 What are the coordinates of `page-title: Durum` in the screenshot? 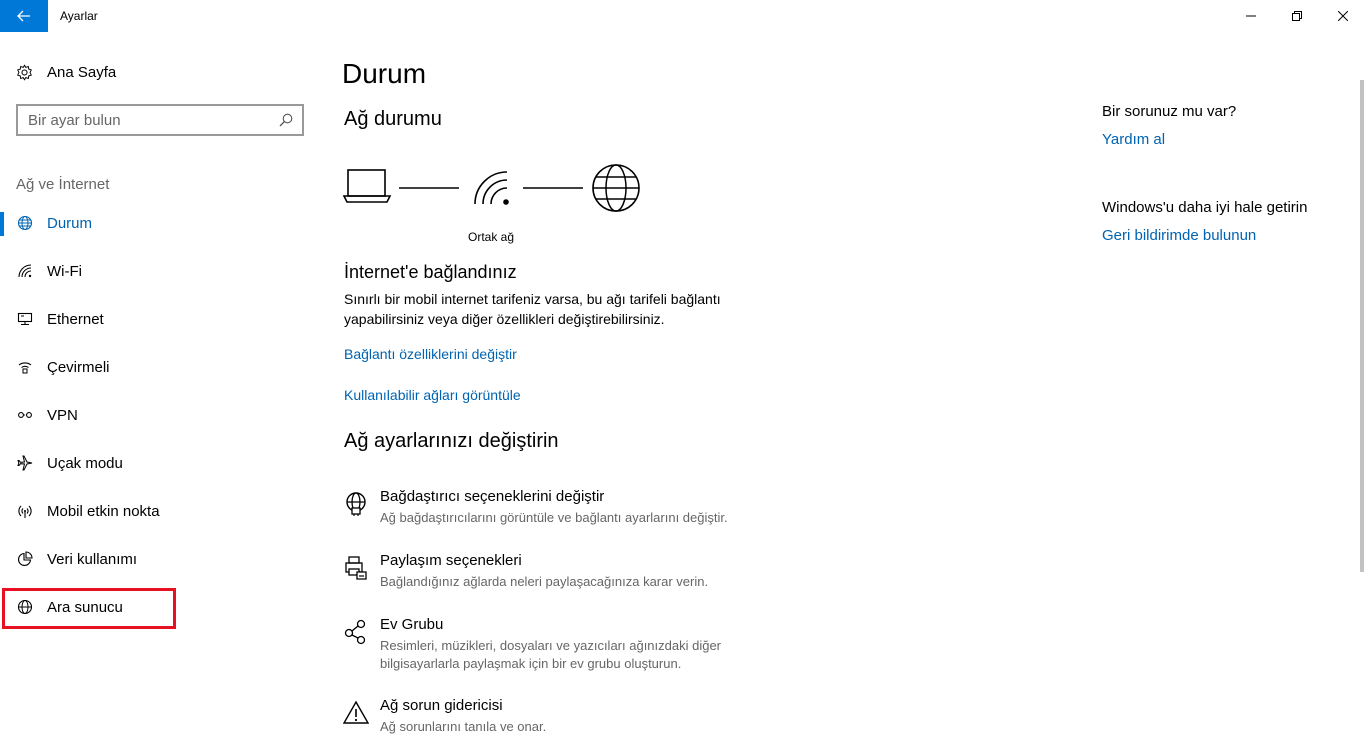 It's located at (384, 73).